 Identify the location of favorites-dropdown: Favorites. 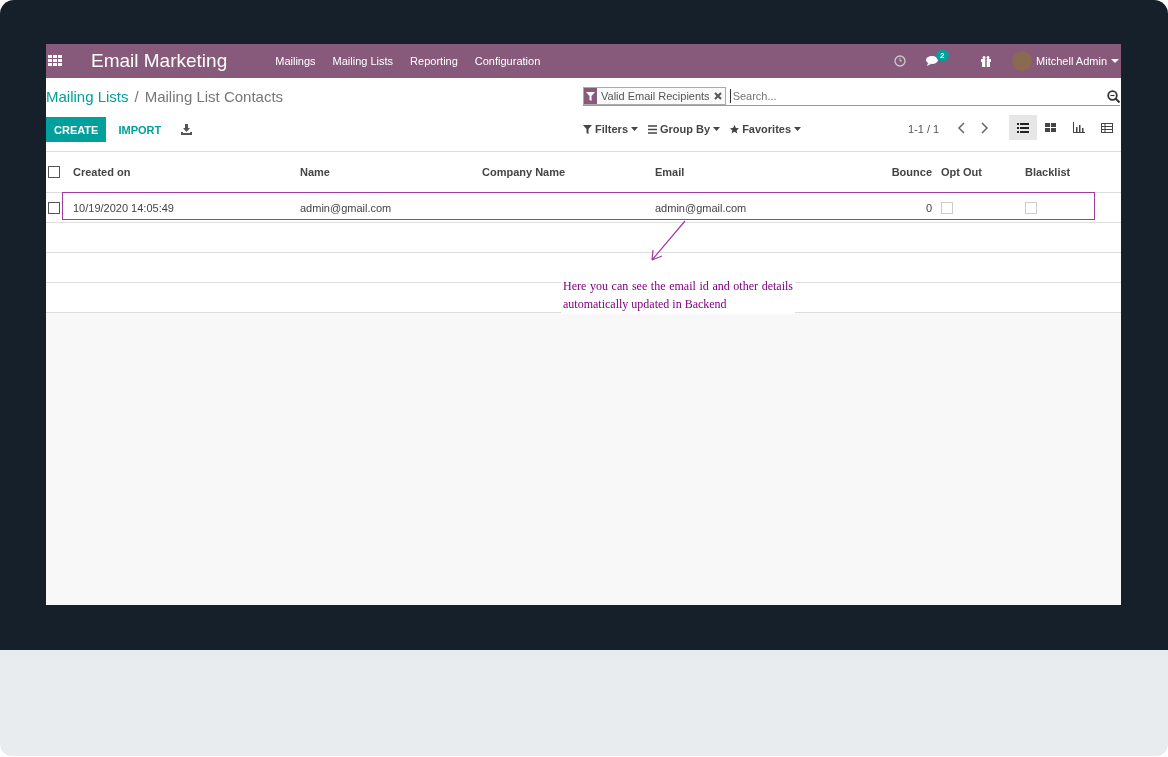
(766, 129).